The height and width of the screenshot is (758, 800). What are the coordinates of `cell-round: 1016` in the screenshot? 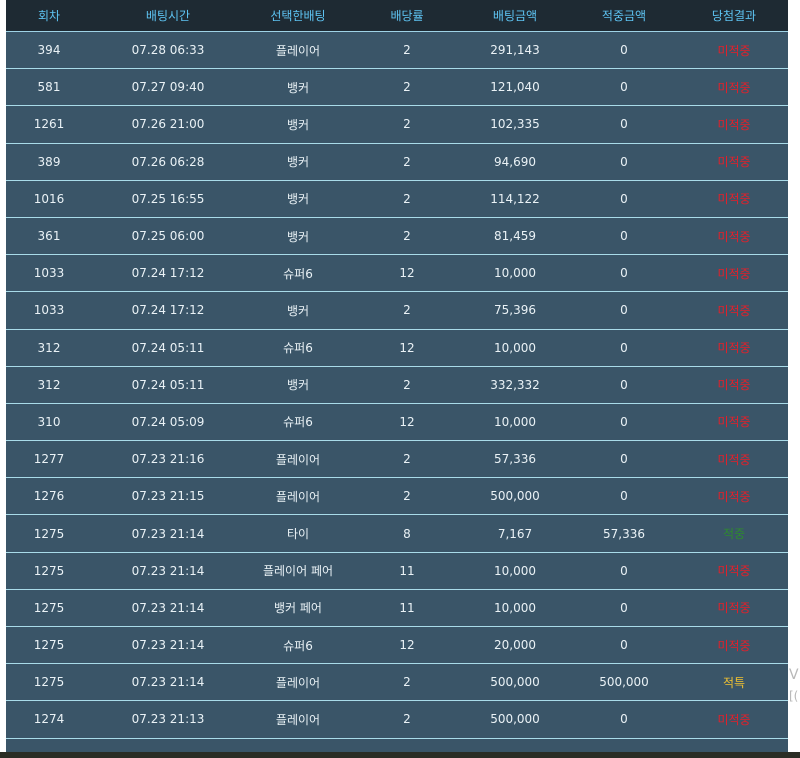 It's located at (49, 198).